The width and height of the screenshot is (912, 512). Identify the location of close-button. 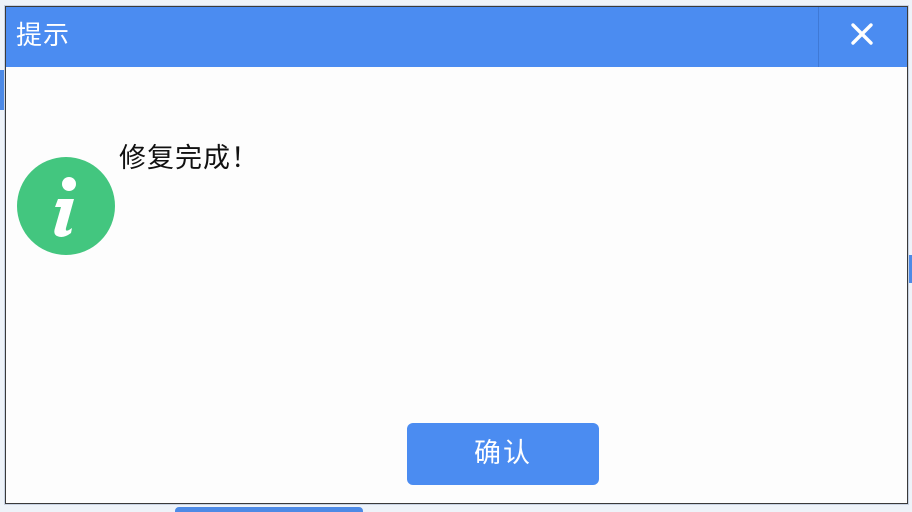
(863, 37).